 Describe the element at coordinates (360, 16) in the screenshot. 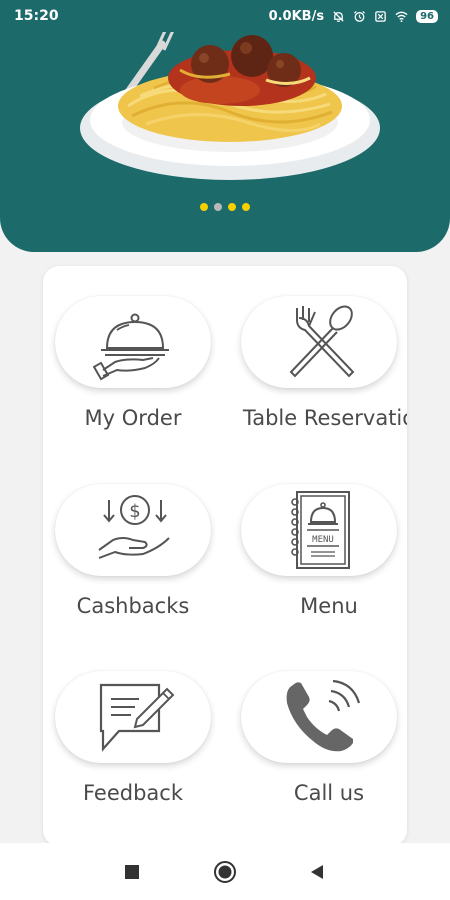

I see `alarm-icon` at that location.